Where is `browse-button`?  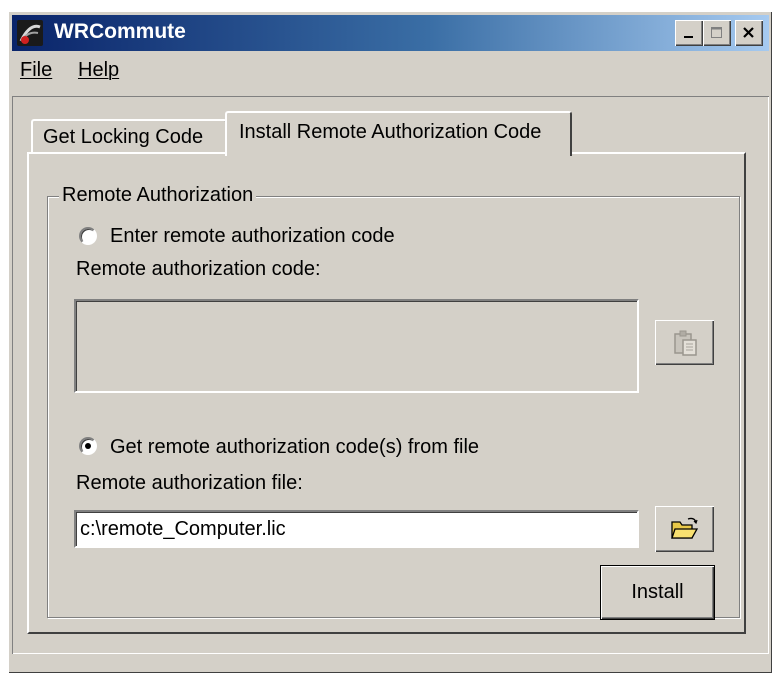 browse-button is located at coordinates (684, 529).